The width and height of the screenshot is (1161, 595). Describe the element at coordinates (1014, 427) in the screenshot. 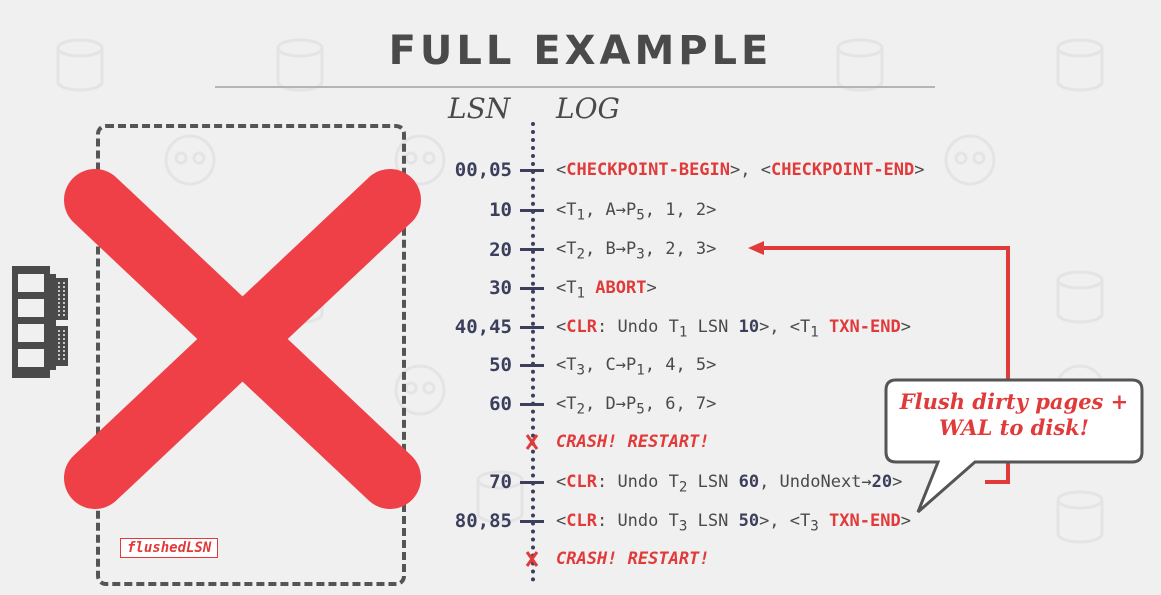

I see `callout-line: WAL to disk!` at that location.